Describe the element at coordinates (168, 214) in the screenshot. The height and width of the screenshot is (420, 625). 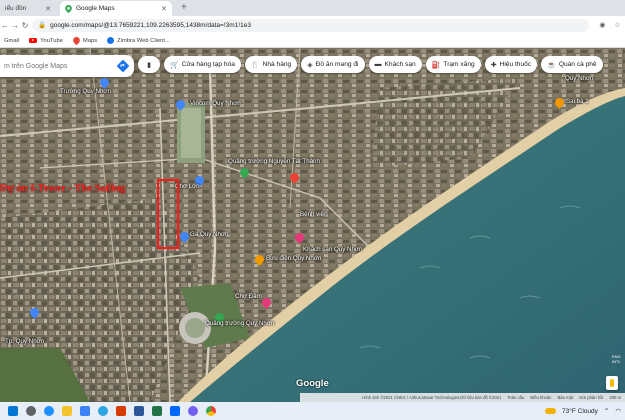
I see `project-highlight-box` at that location.